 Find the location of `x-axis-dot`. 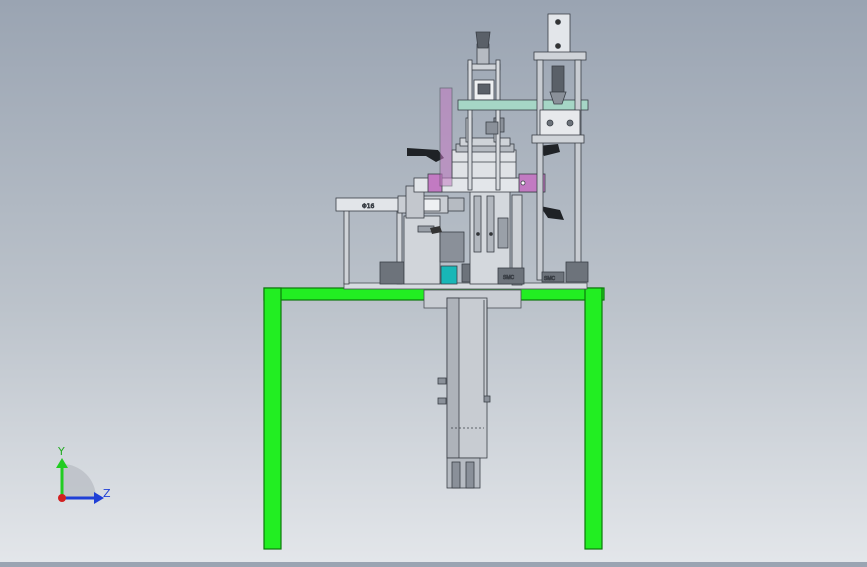

x-axis-dot is located at coordinates (62, 498).